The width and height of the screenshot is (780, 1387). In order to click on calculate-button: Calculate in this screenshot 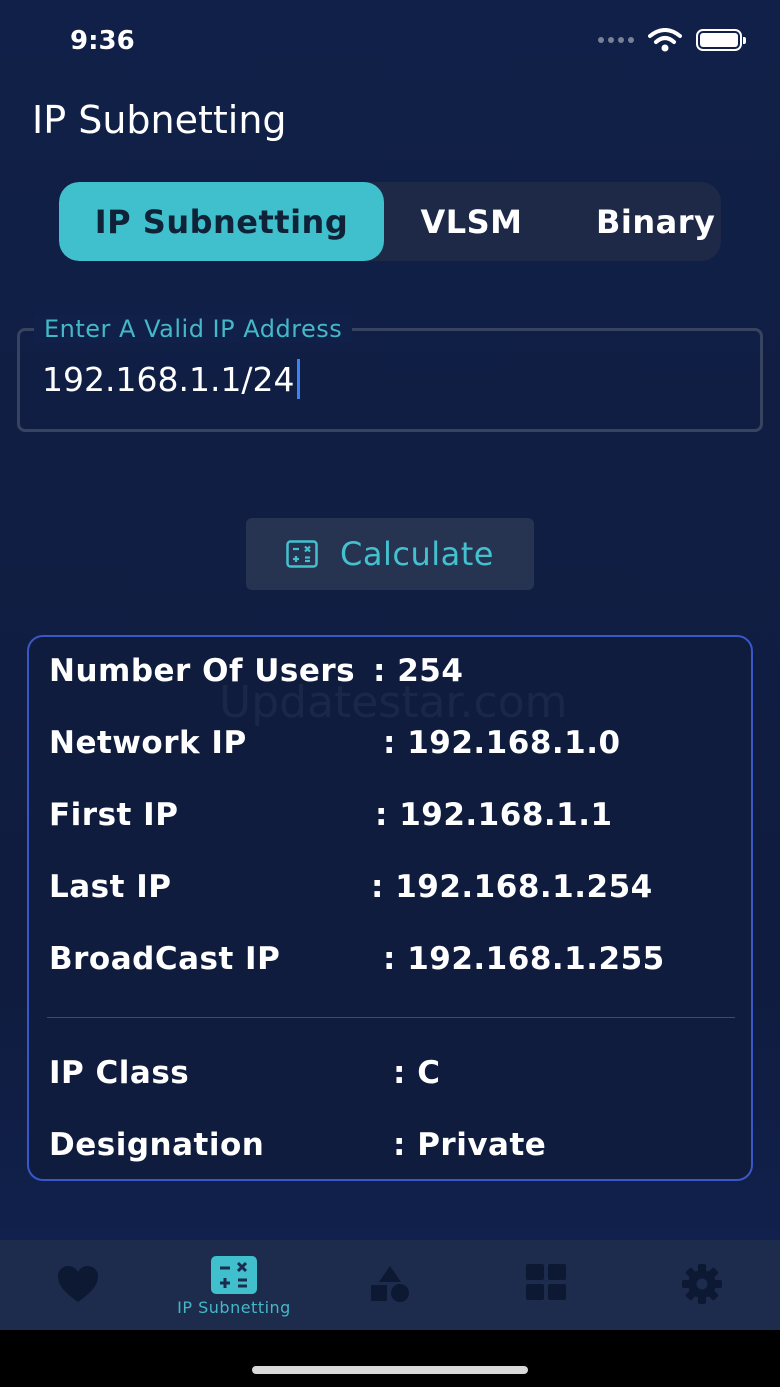, I will do `click(390, 554)`.